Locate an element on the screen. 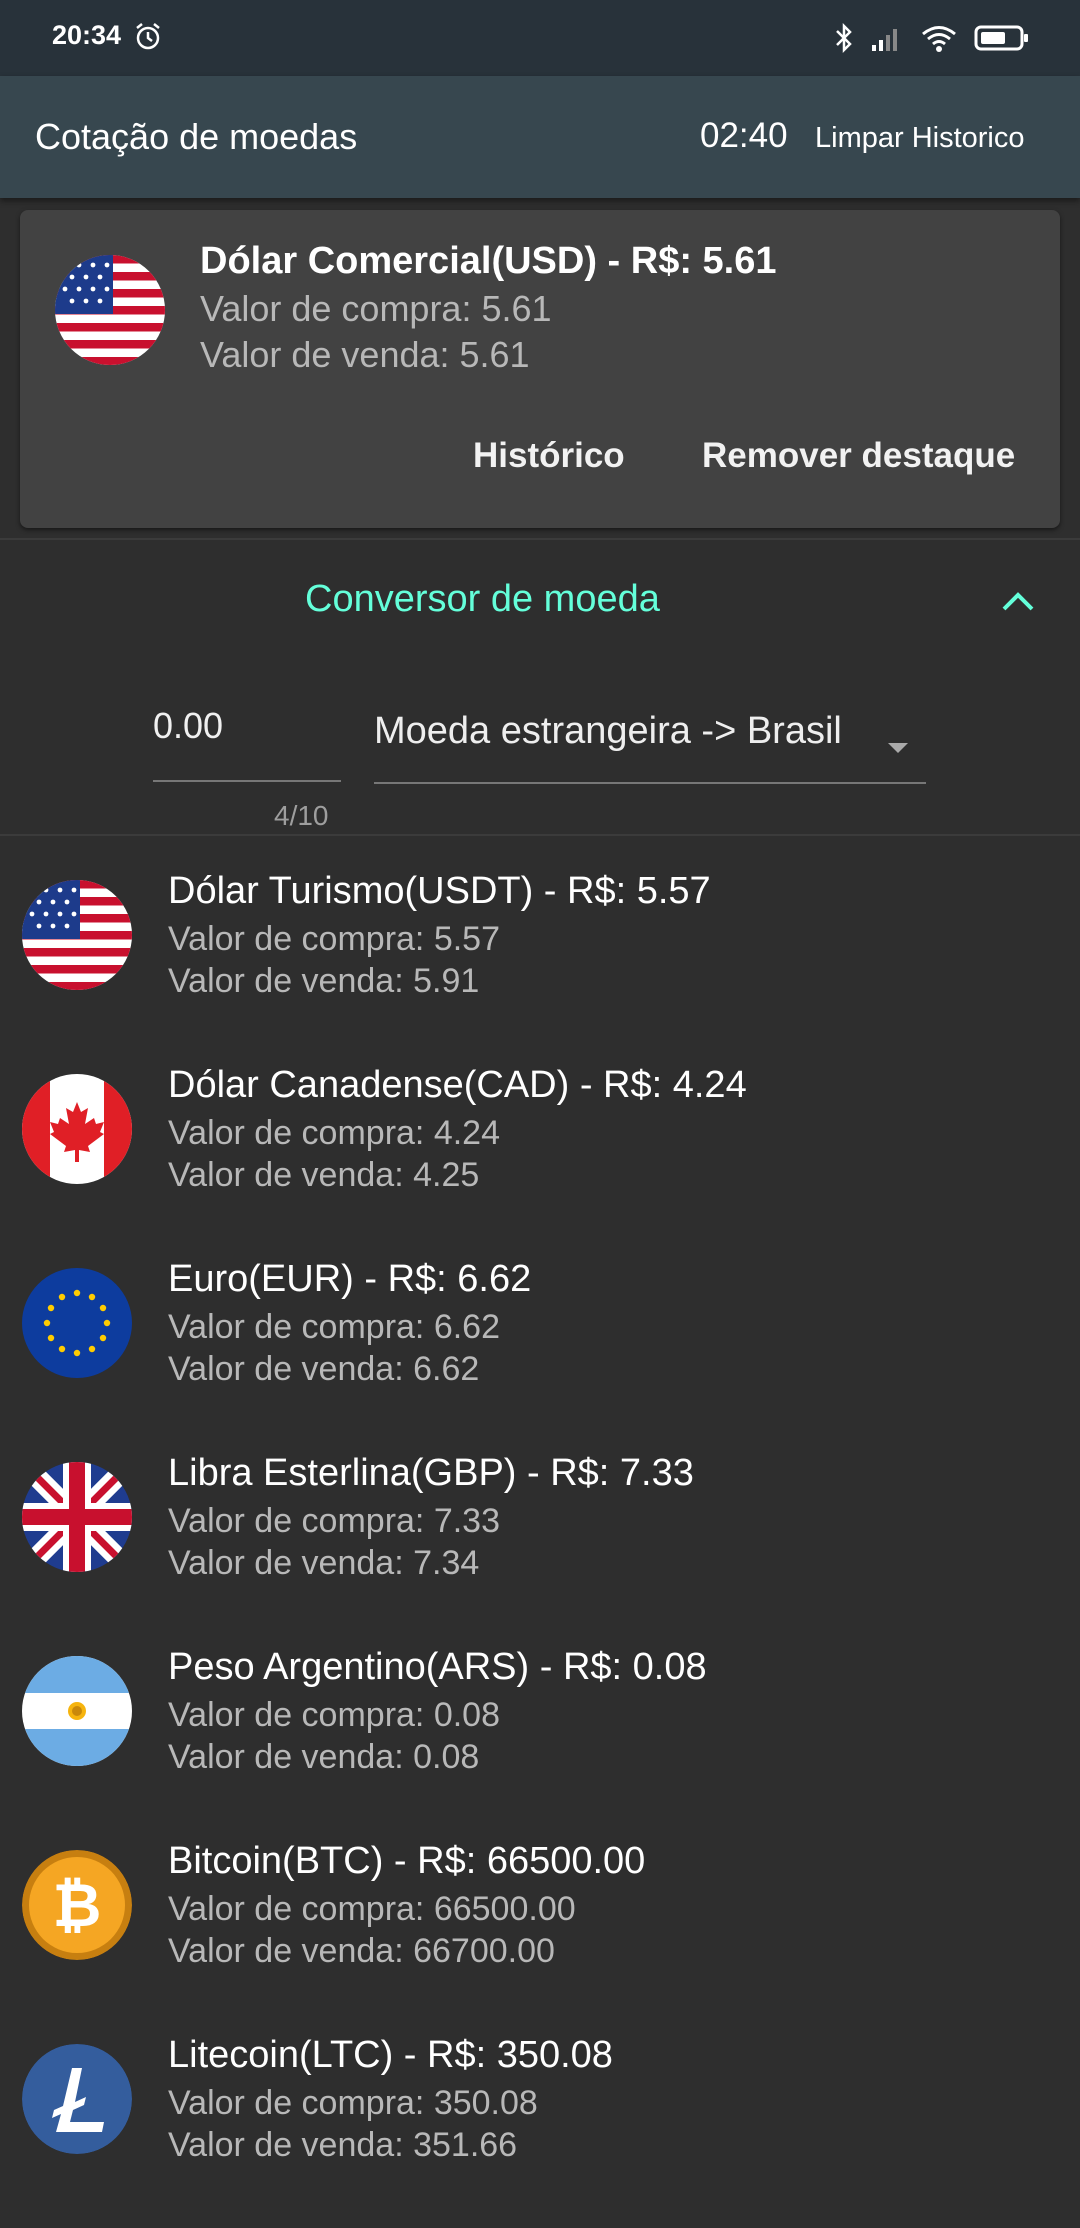  battery-icon is located at coordinates (1001, 38).